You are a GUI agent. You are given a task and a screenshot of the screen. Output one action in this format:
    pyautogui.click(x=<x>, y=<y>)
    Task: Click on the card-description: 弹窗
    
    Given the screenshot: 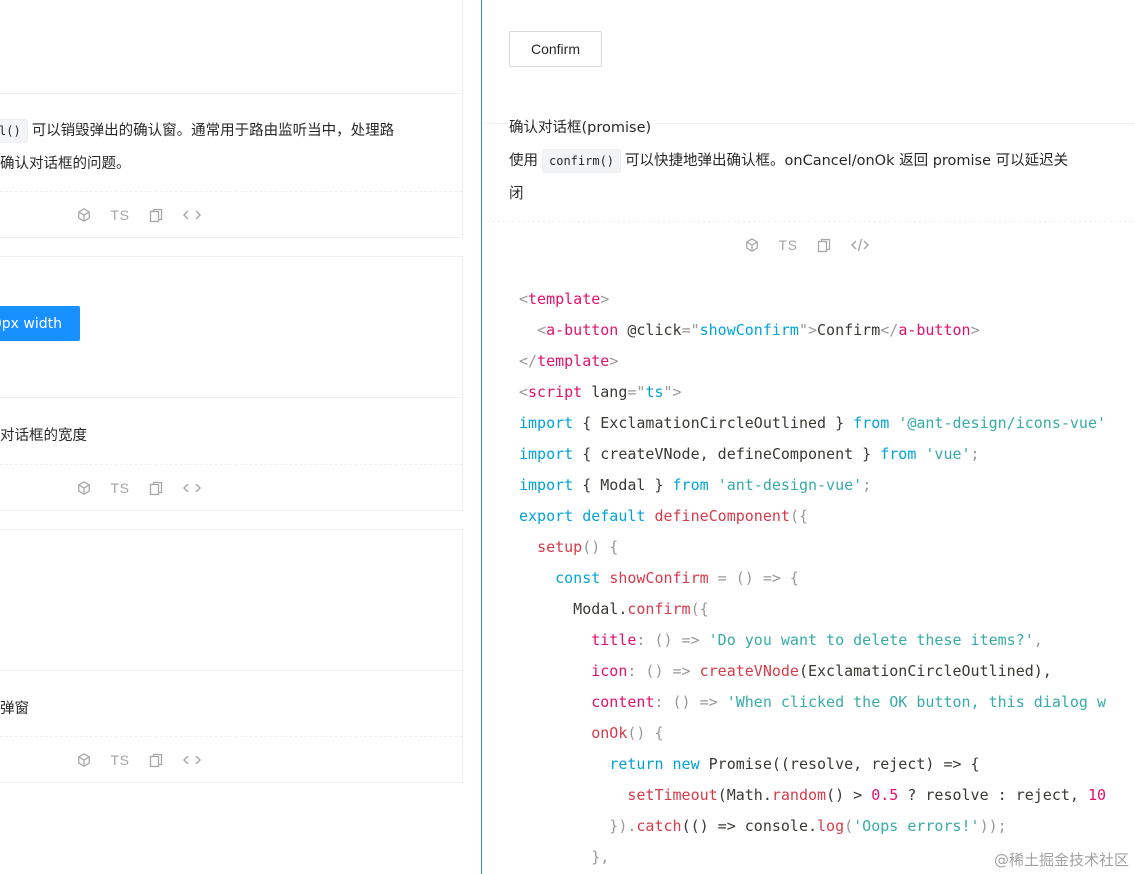 What is the action you would take?
    pyautogui.click(x=14, y=709)
    